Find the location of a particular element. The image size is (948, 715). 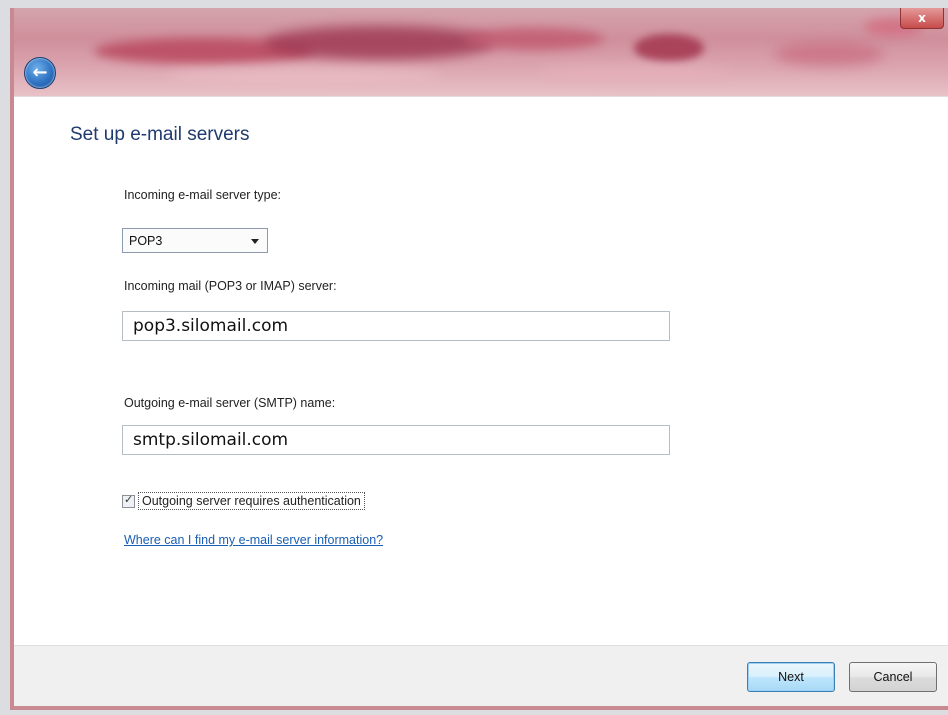

incoming-type-label: Incoming e-mail server type: is located at coordinates (203, 195).